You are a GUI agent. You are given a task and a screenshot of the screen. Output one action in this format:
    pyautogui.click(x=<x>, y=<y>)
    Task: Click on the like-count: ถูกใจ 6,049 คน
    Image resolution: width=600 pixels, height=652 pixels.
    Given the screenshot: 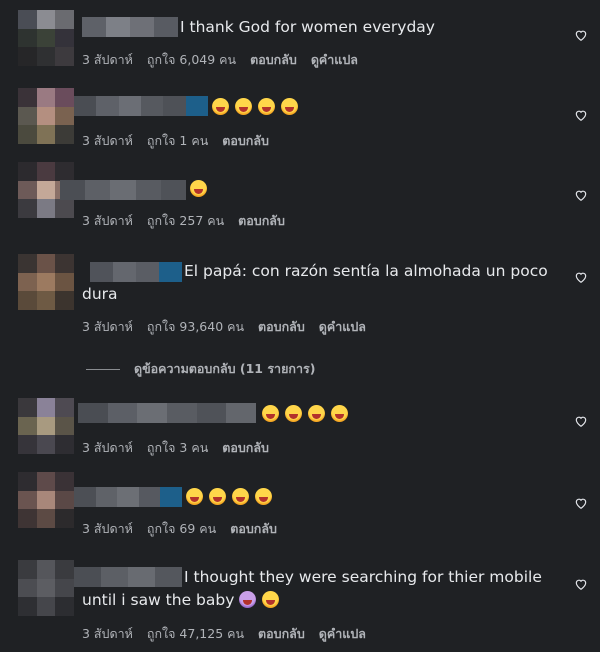 What is the action you would take?
    pyautogui.click(x=191, y=59)
    